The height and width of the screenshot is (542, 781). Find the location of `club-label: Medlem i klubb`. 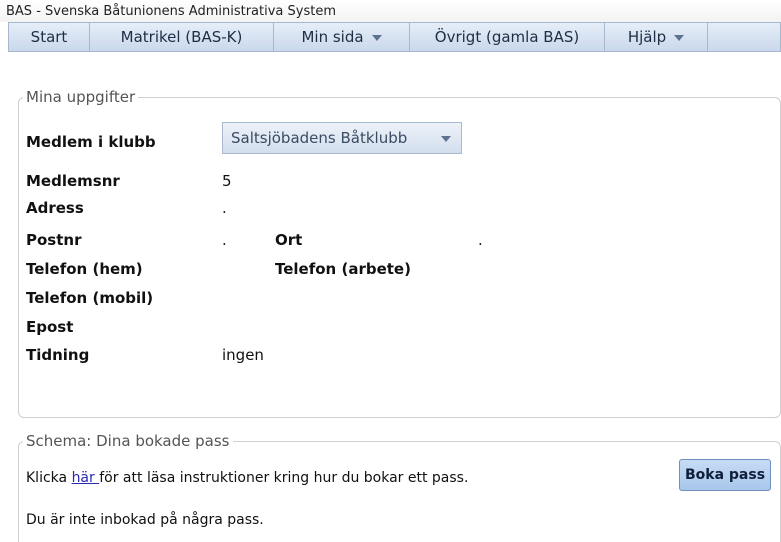

club-label: Medlem i klubb is located at coordinates (91, 142).